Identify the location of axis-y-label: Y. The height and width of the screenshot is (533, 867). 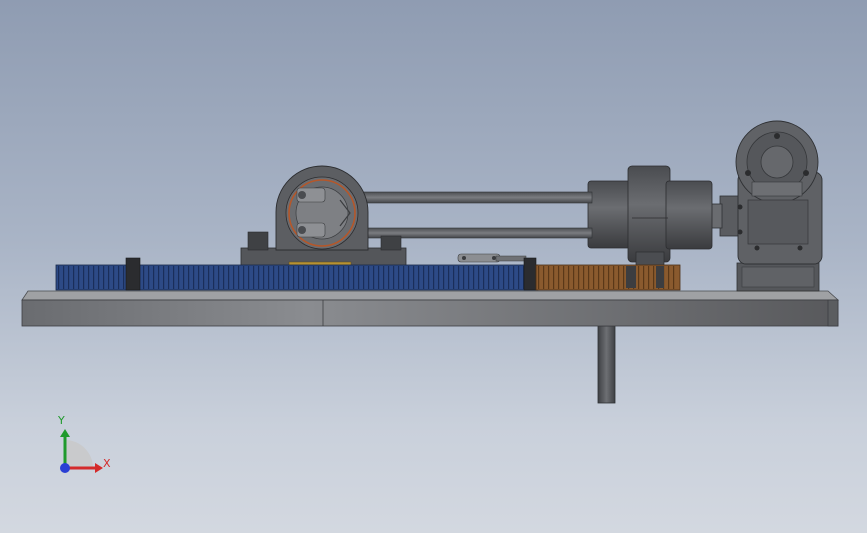
(61, 420).